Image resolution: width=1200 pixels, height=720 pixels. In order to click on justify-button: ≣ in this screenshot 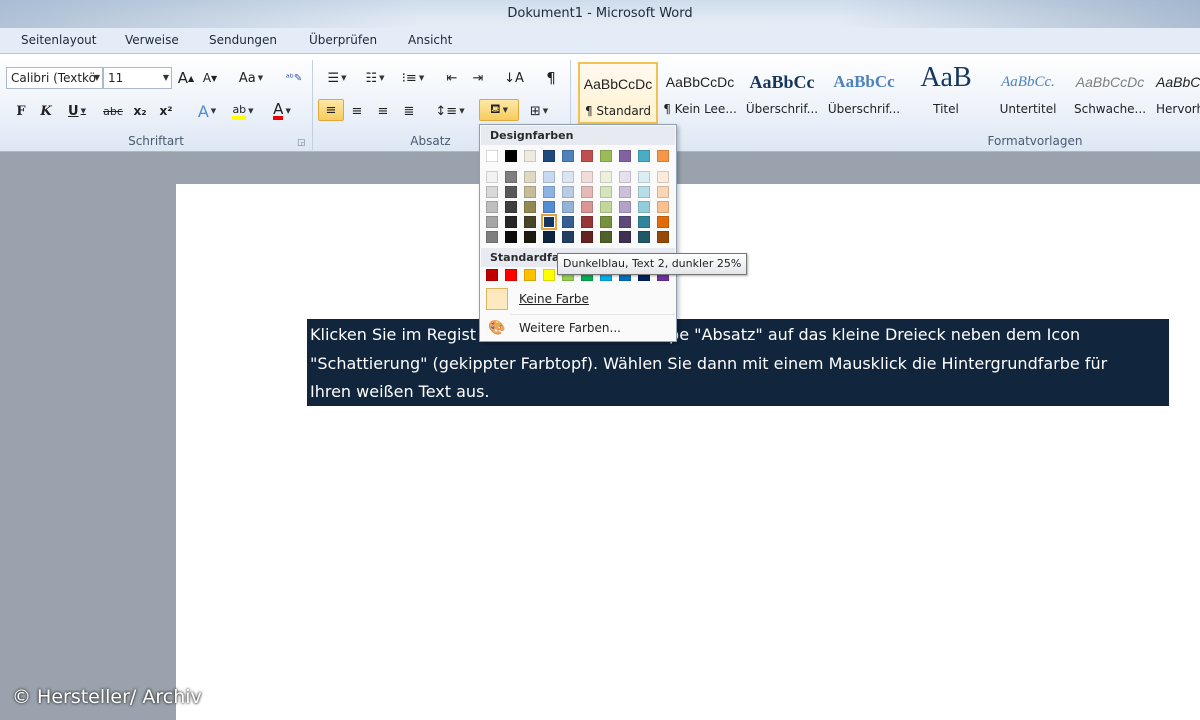, I will do `click(409, 111)`.